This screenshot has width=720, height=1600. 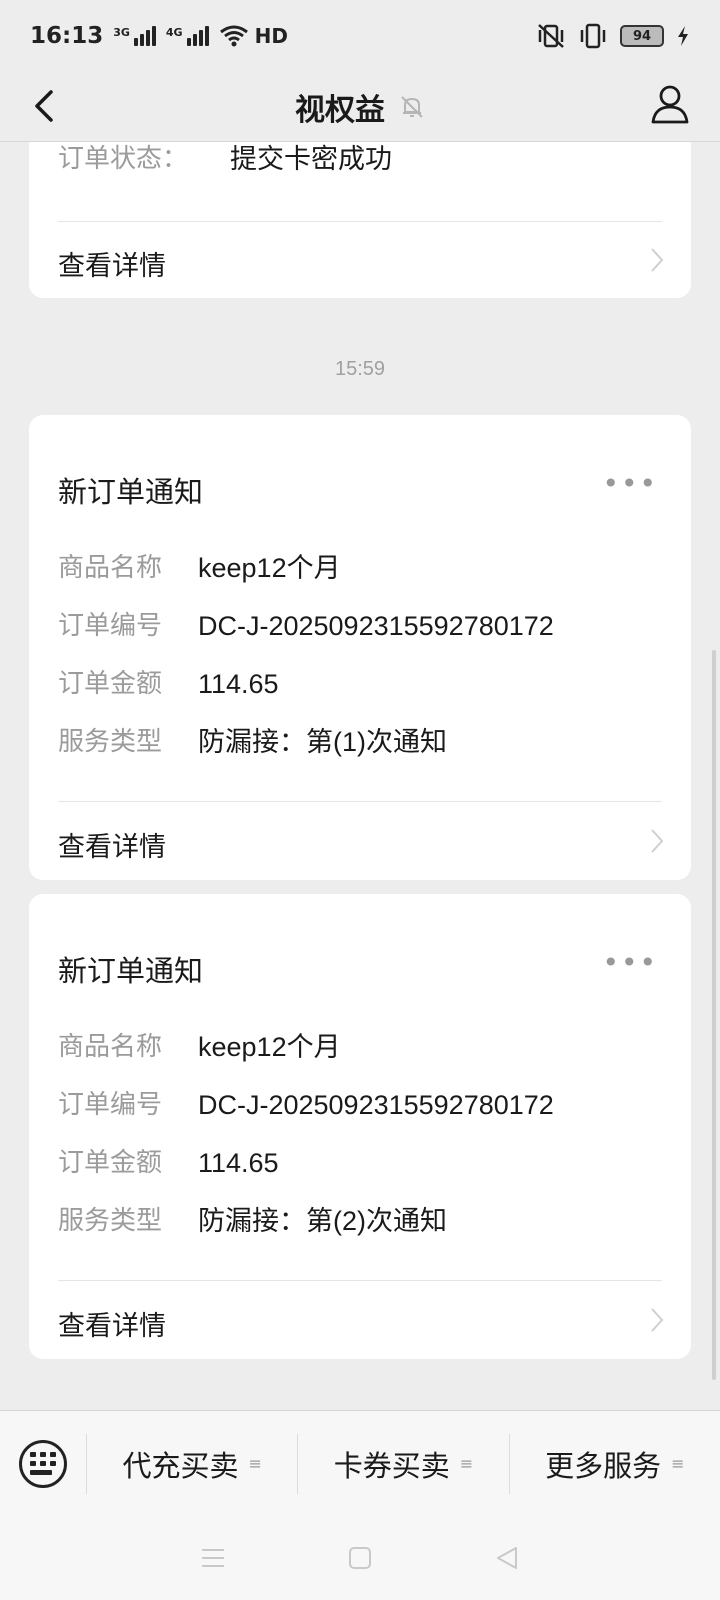 I want to click on field-value: 防漏接：第(1)次通知, so click(x=322, y=742).